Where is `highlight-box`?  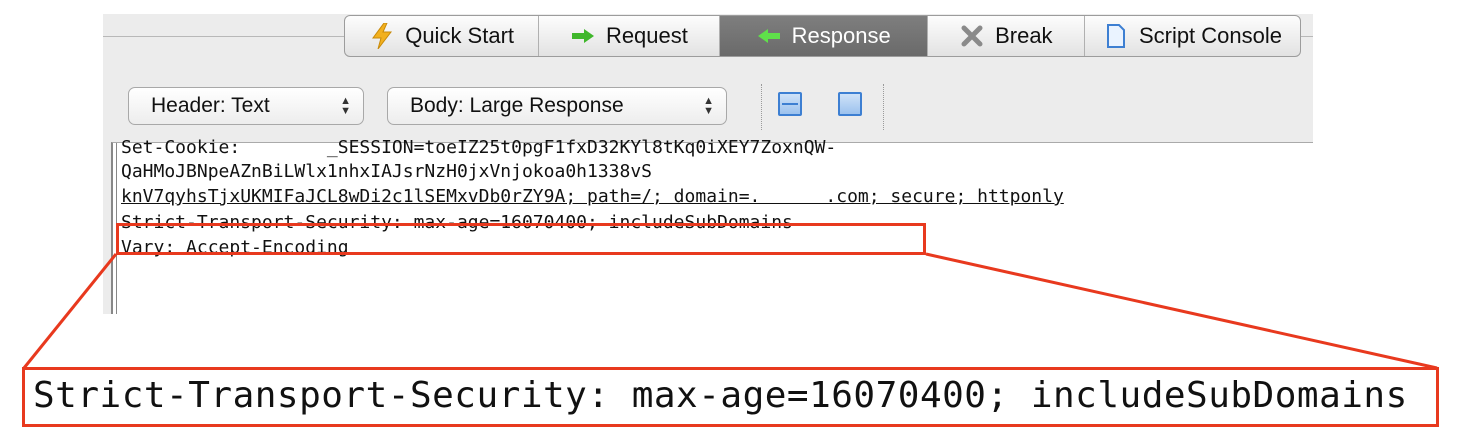
highlight-box is located at coordinates (521, 239).